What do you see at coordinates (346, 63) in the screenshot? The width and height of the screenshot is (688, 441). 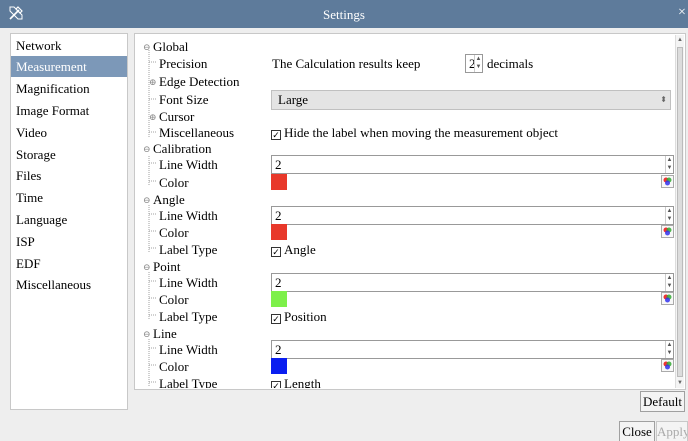 I see `precision-description: The Calculation results keep` at bounding box center [346, 63].